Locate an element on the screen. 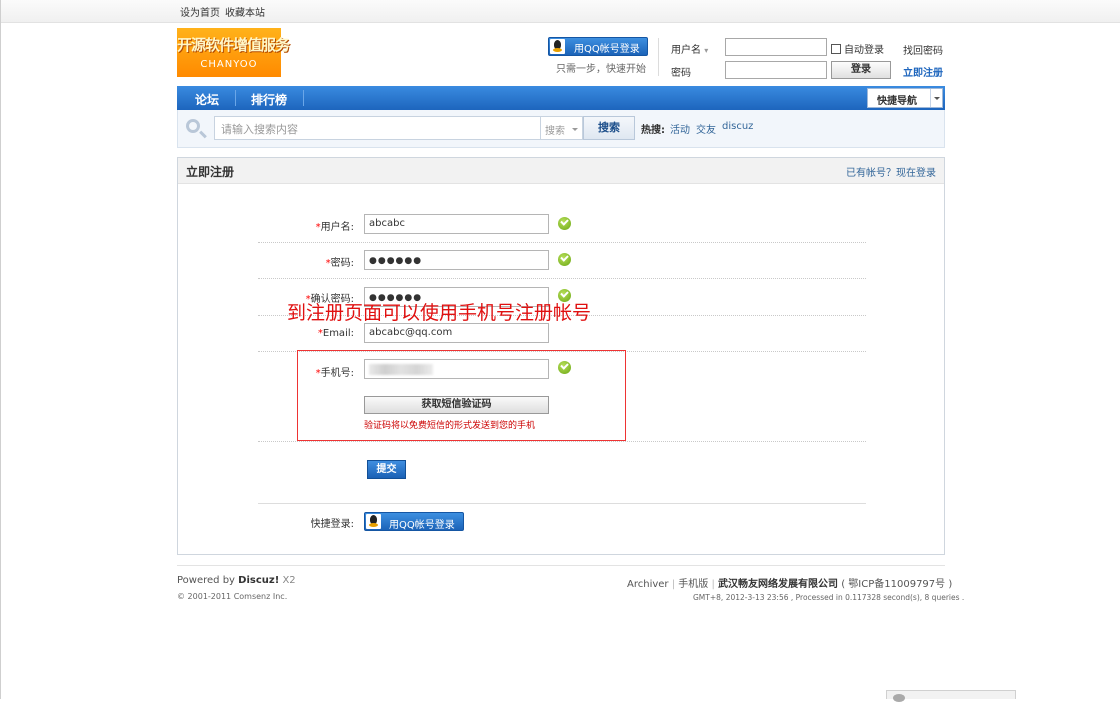  auto-login-checkbox: 自动登录 is located at coordinates (857, 48).